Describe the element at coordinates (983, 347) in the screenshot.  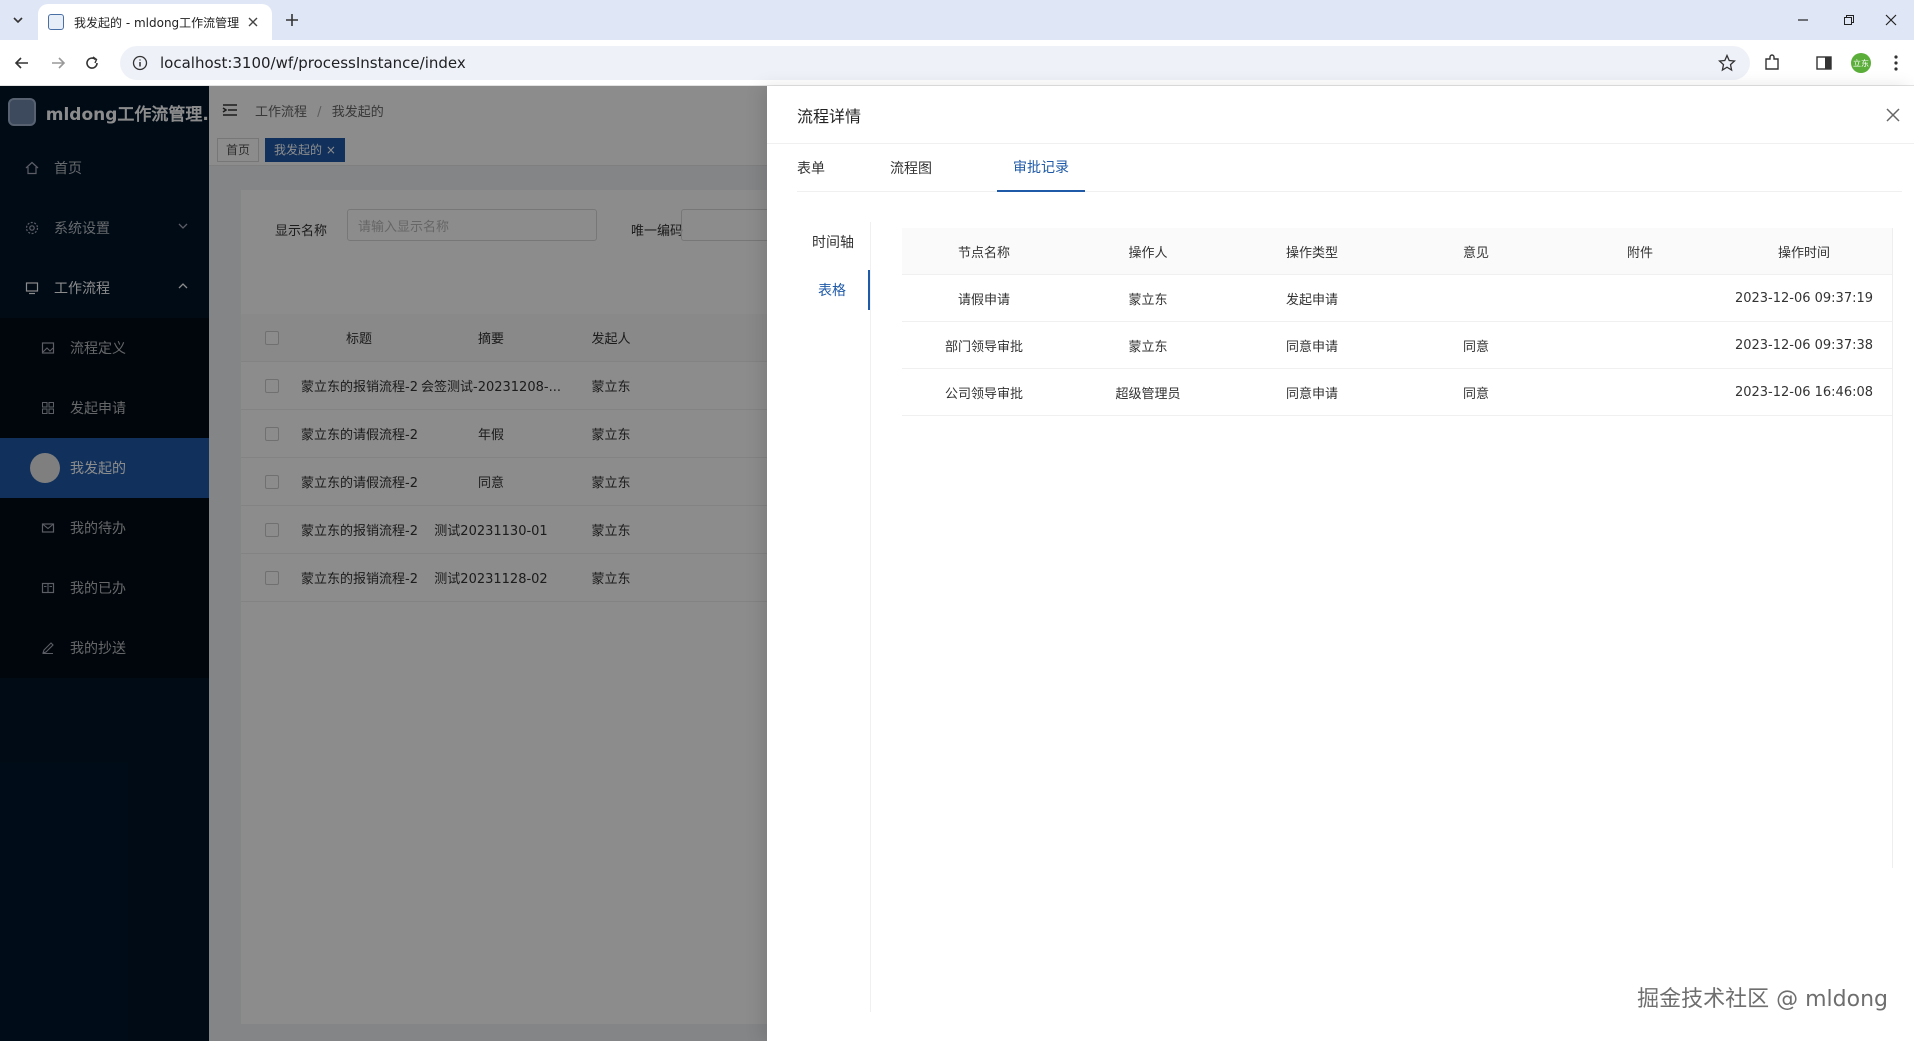
I see `cell-node-name: 部门领导审批` at that location.